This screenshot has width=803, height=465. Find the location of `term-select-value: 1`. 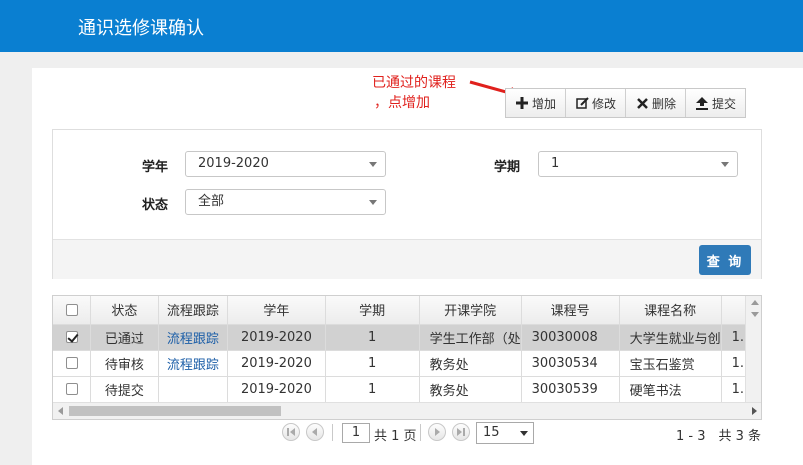

term-select-value: 1 is located at coordinates (555, 163).